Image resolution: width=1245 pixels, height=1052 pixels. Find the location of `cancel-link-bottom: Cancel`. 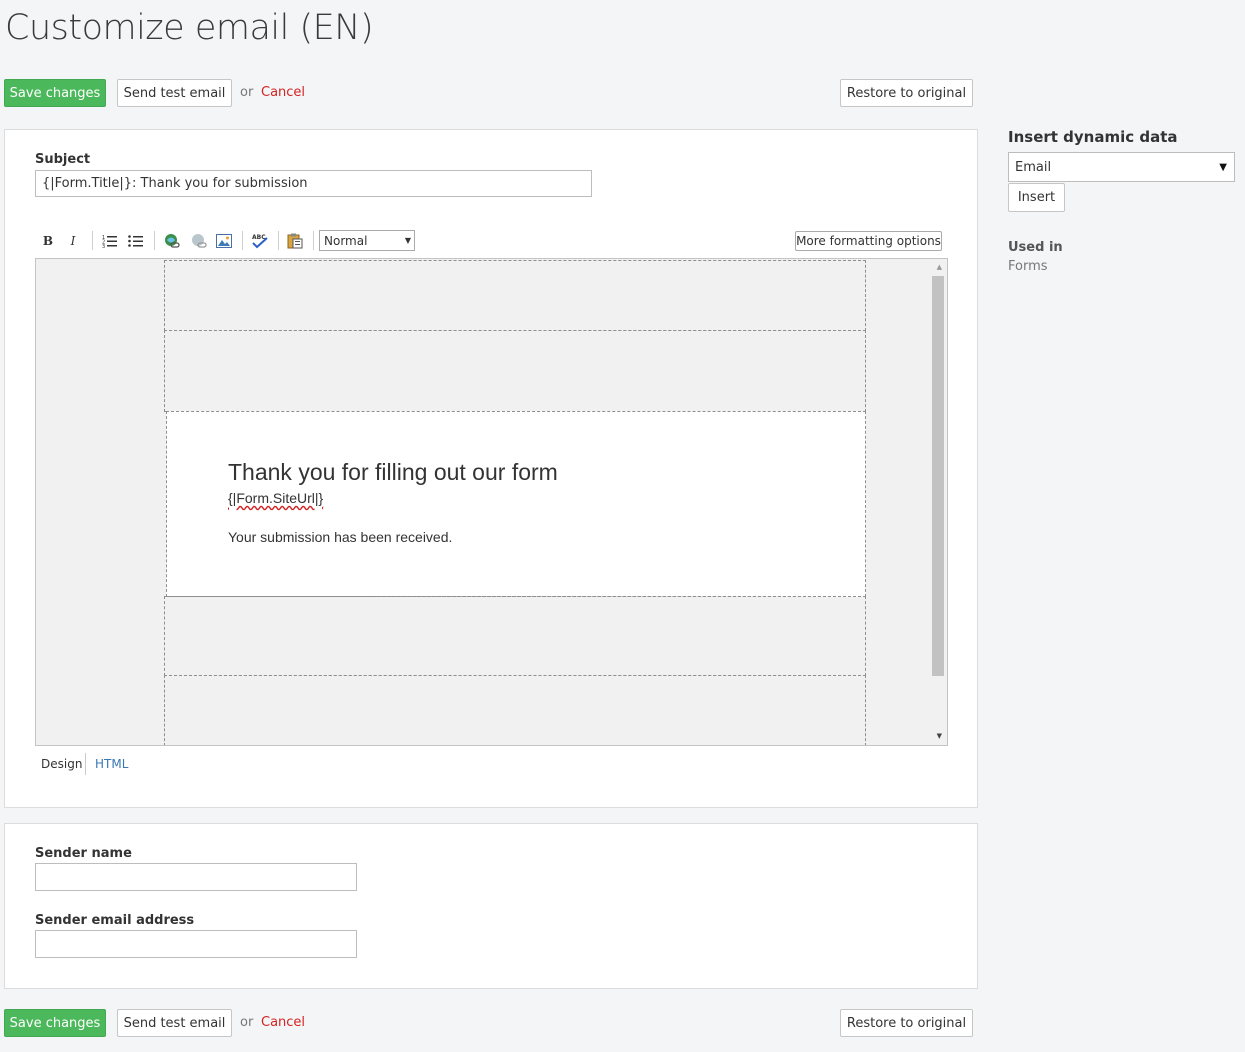

cancel-link-bottom: Cancel is located at coordinates (283, 1022).